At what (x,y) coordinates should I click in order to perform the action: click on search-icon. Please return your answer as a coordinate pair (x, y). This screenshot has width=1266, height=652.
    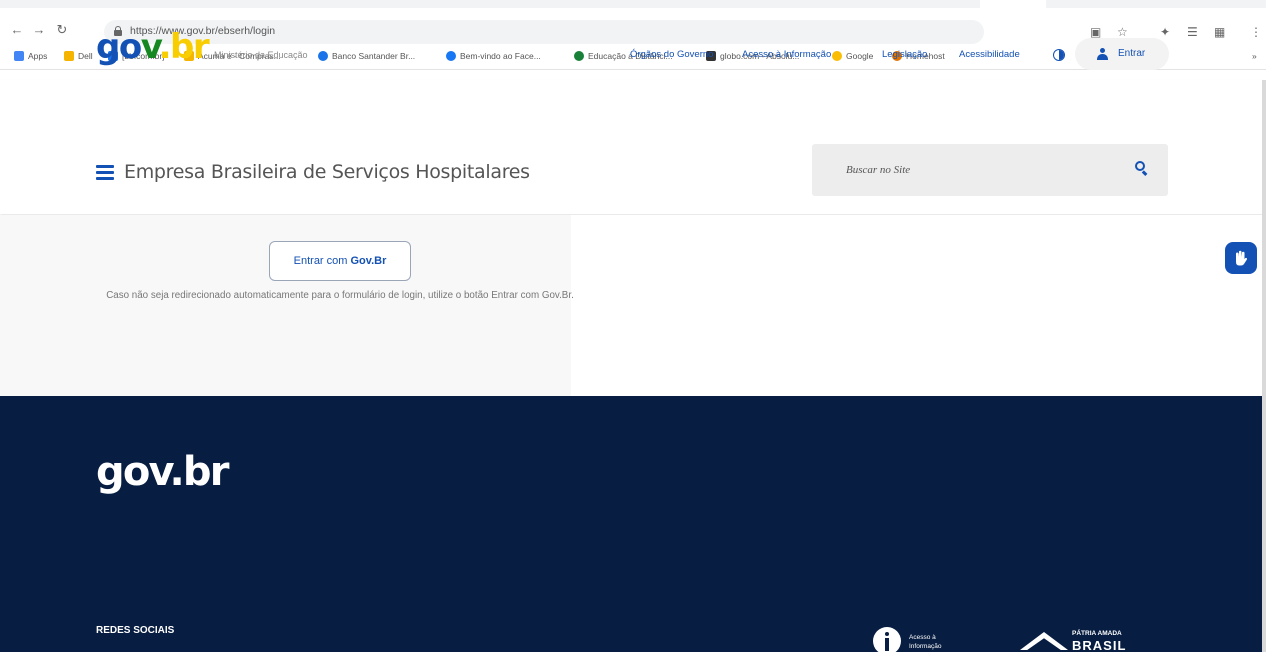
    Looking at the image, I should click on (1142, 168).